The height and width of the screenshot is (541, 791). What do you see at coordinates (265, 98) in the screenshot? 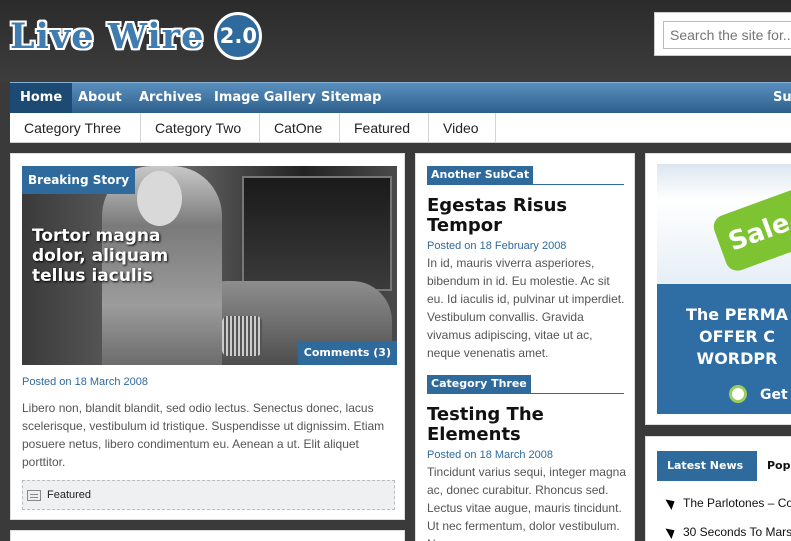
I see `nav-item-image-gallery: Image Gallery` at bounding box center [265, 98].